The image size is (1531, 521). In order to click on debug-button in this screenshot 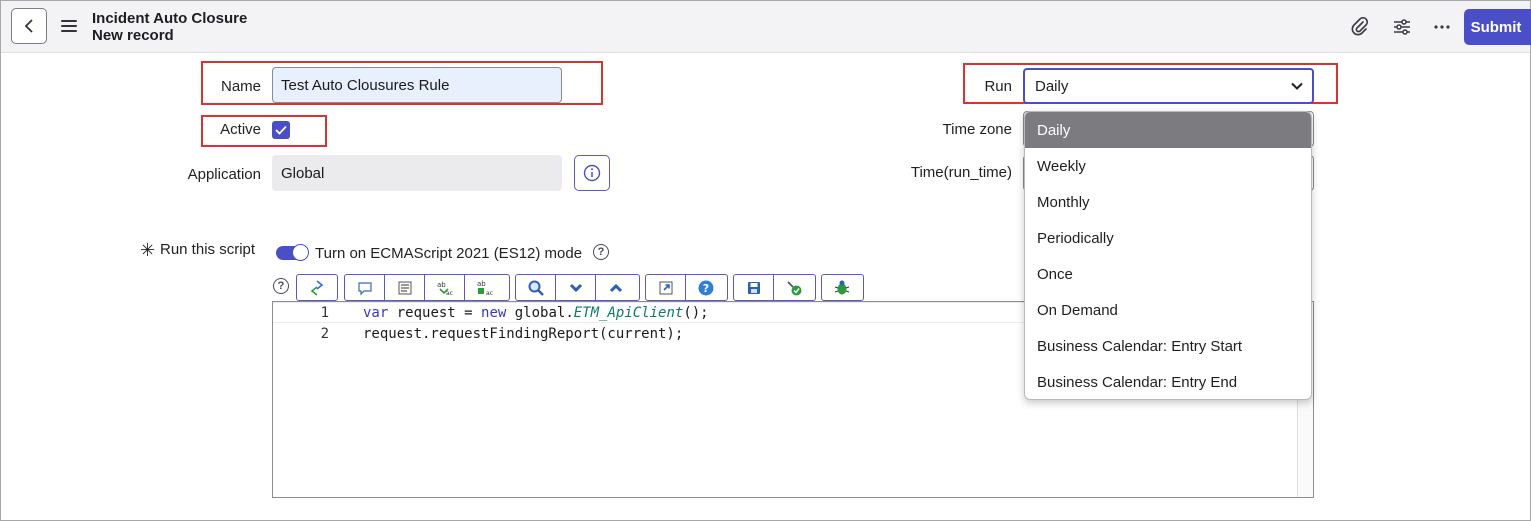, I will do `click(842, 287)`.